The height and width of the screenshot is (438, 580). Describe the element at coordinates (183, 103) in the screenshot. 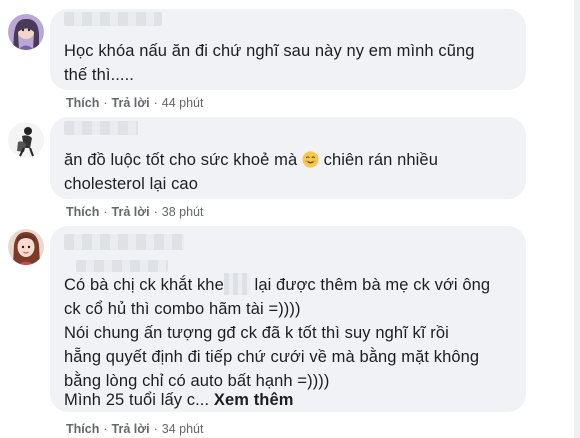

I see `timestamp: 44 phút` at that location.